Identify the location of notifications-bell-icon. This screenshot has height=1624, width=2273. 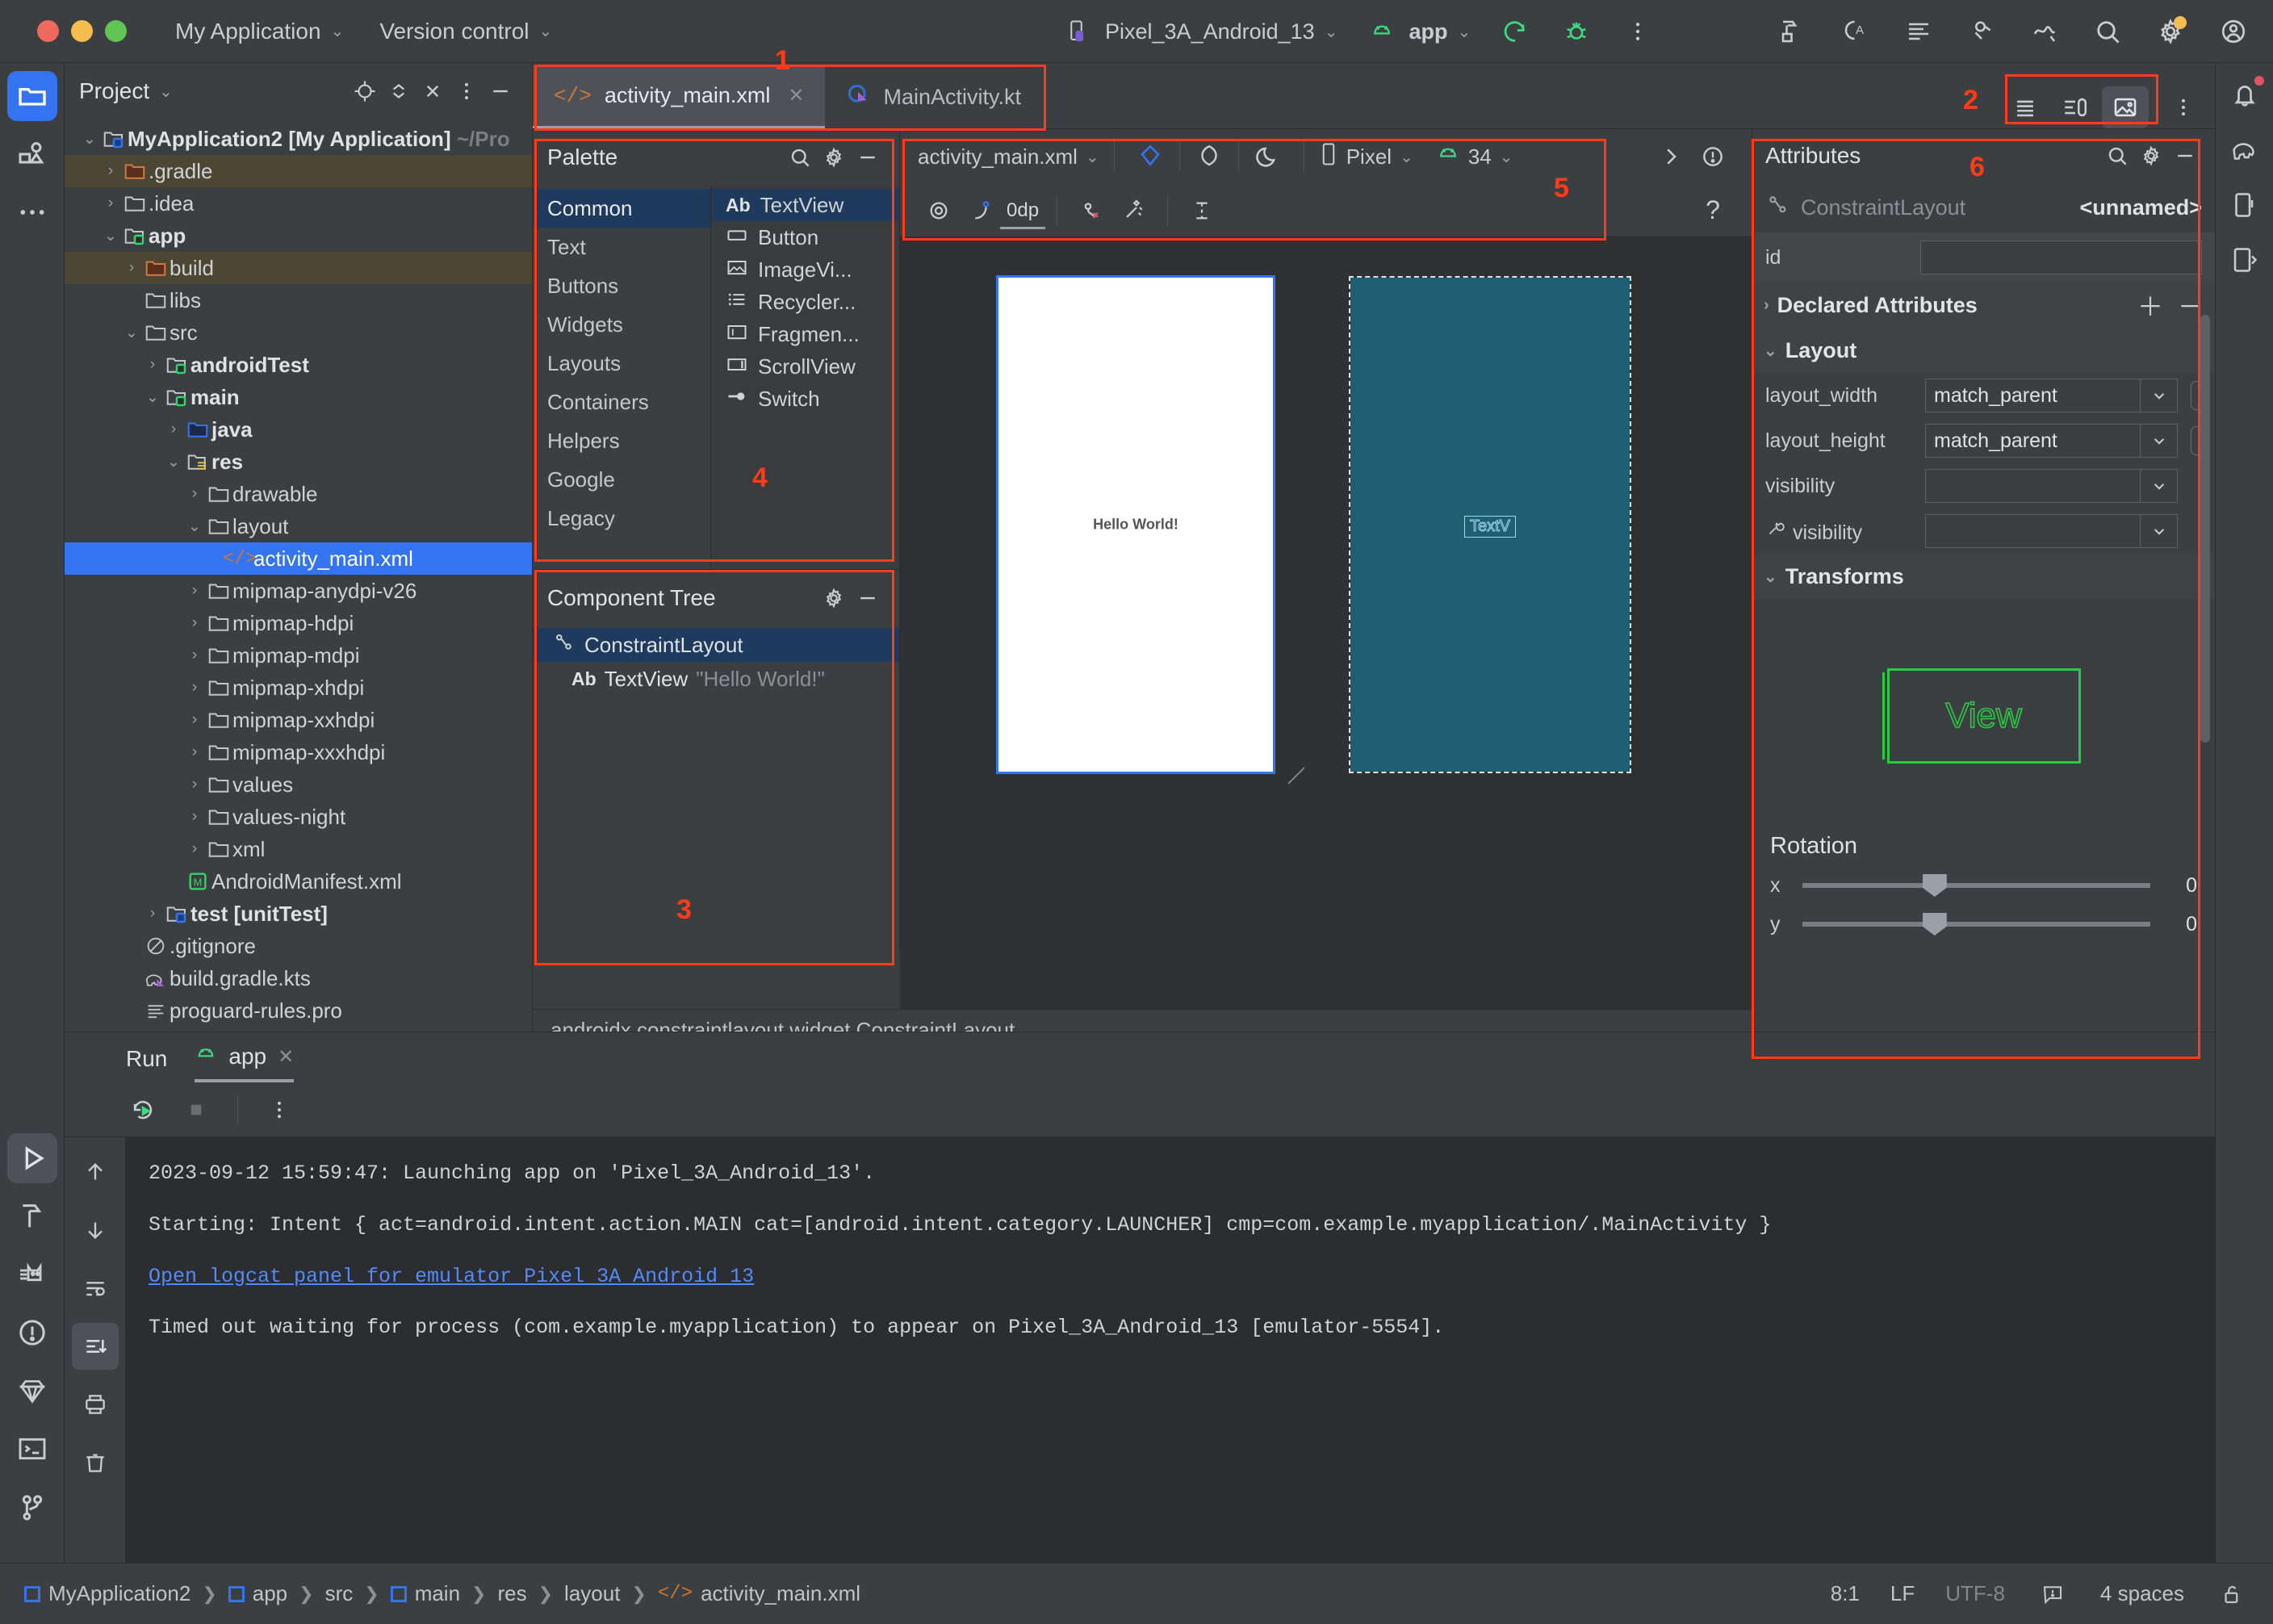
(2244, 95).